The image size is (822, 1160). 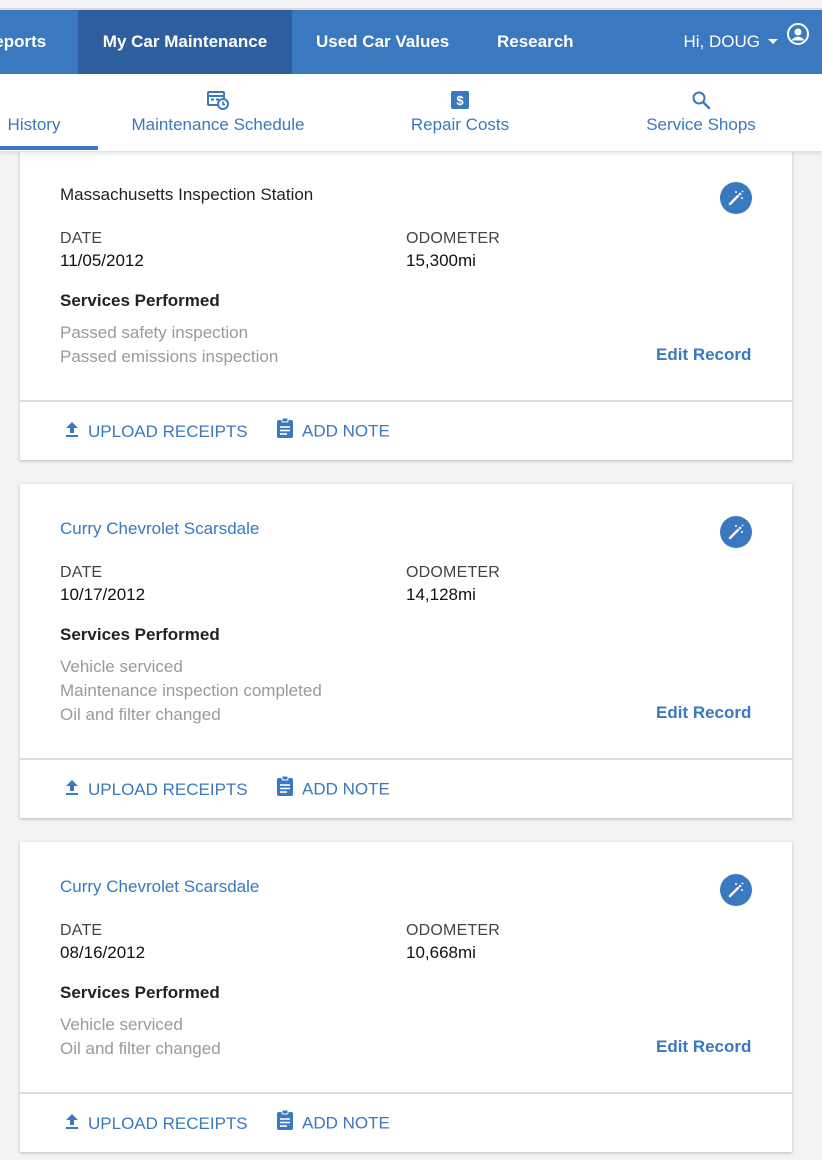 I want to click on search-icon, so click(x=701, y=102).